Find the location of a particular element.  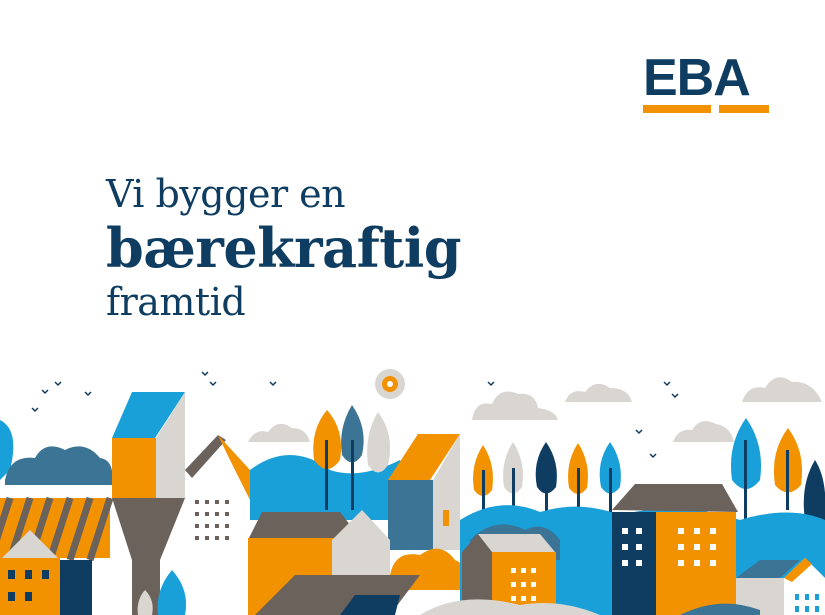

headline-line-2: bærekraftig is located at coordinates (284, 248).